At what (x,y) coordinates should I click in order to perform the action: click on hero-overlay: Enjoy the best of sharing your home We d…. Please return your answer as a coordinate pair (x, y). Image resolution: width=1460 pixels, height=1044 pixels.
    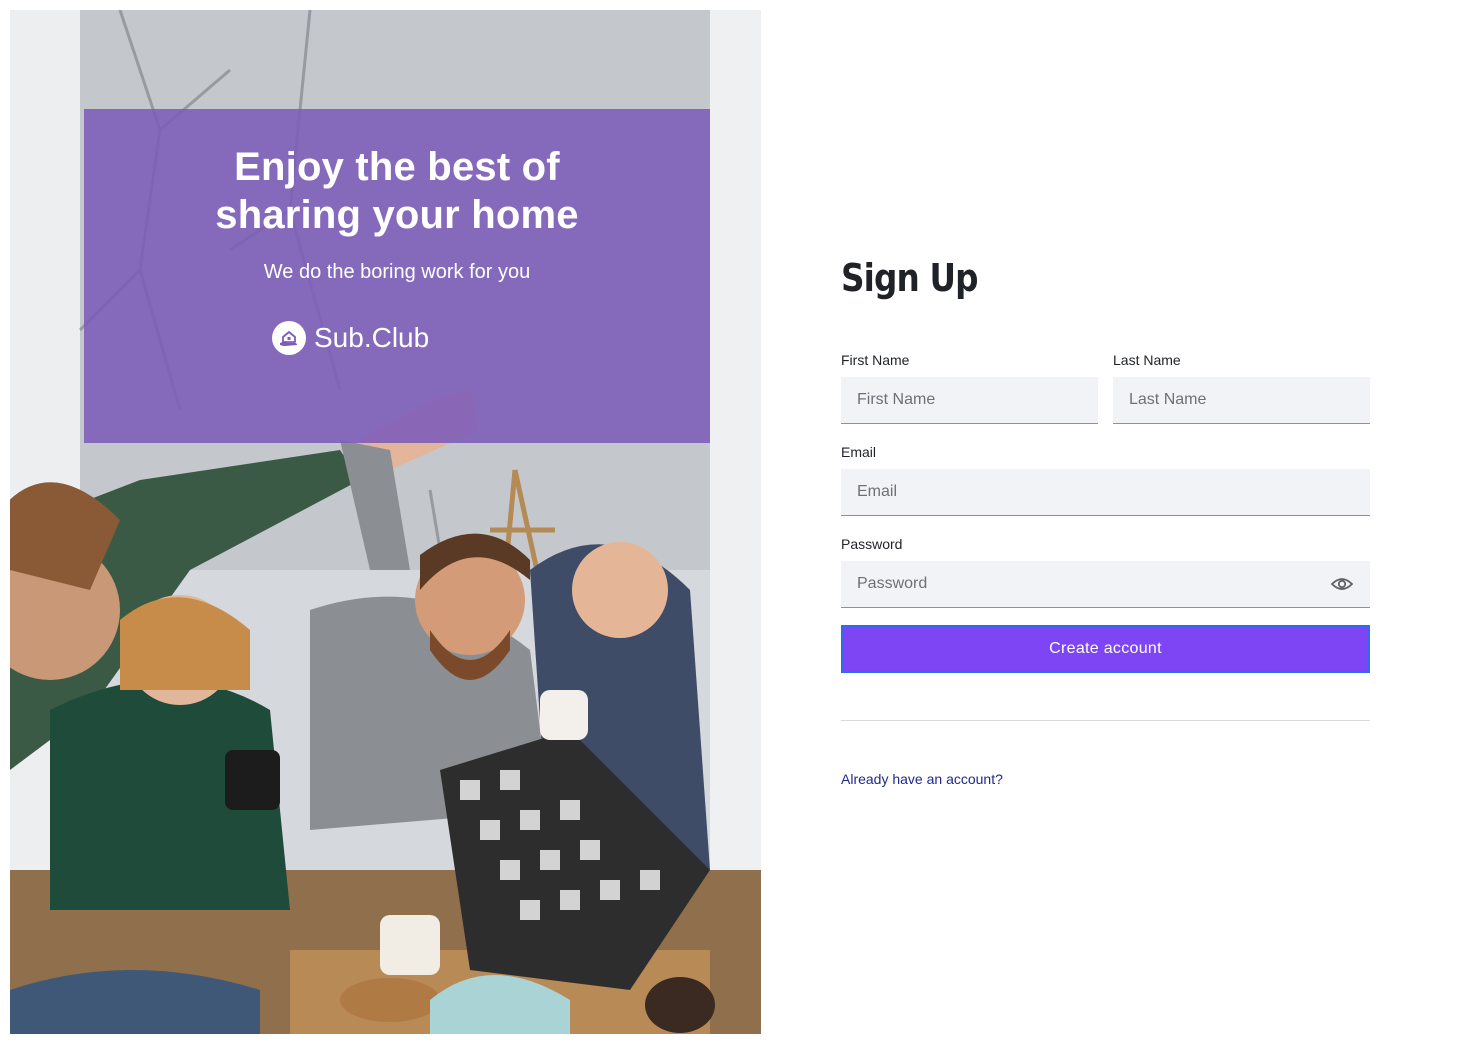
    Looking at the image, I should click on (397, 276).